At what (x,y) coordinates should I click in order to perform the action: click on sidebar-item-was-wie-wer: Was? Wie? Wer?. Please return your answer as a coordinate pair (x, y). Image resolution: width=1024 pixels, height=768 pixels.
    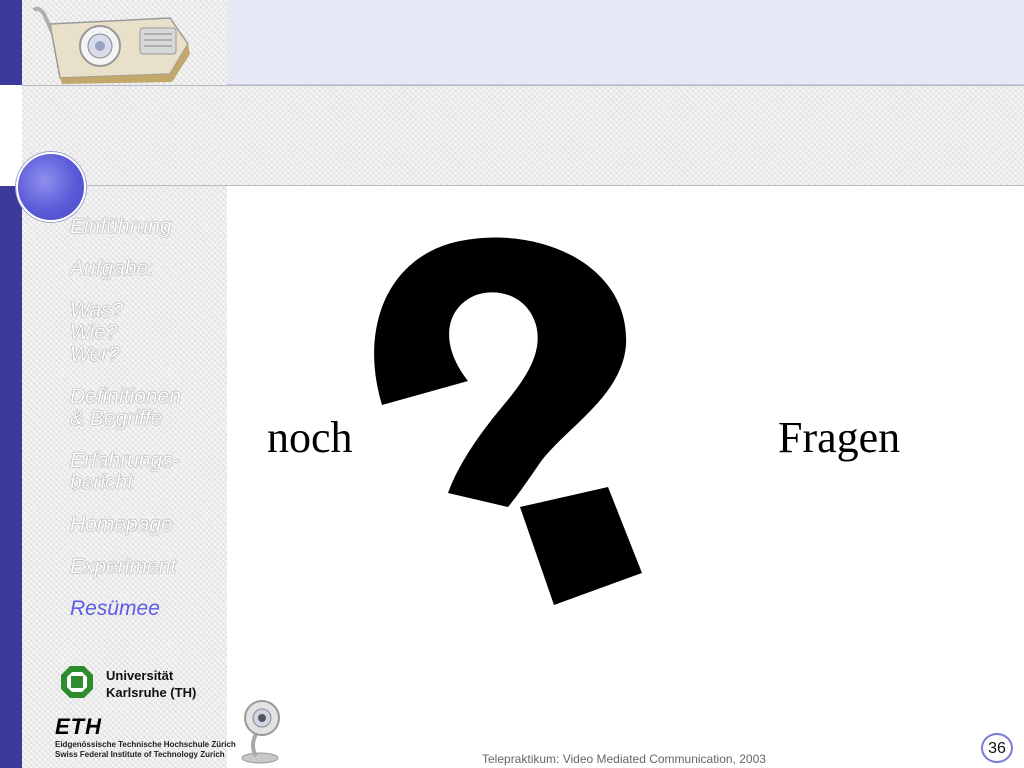
    Looking at the image, I should click on (145, 333).